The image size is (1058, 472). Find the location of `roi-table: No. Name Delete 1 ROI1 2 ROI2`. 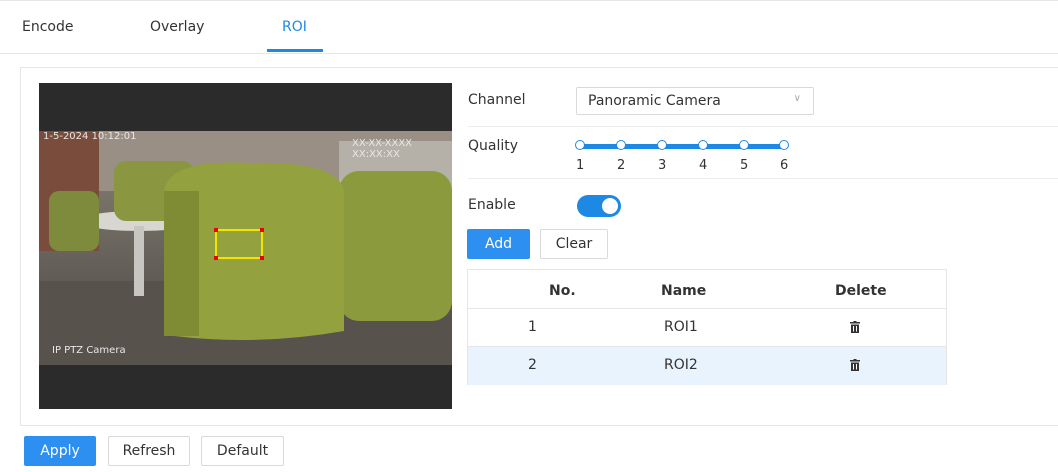

roi-table: No. Name Delete 1 ROI1 2 ROI2 is located at coordinates (707, 327).